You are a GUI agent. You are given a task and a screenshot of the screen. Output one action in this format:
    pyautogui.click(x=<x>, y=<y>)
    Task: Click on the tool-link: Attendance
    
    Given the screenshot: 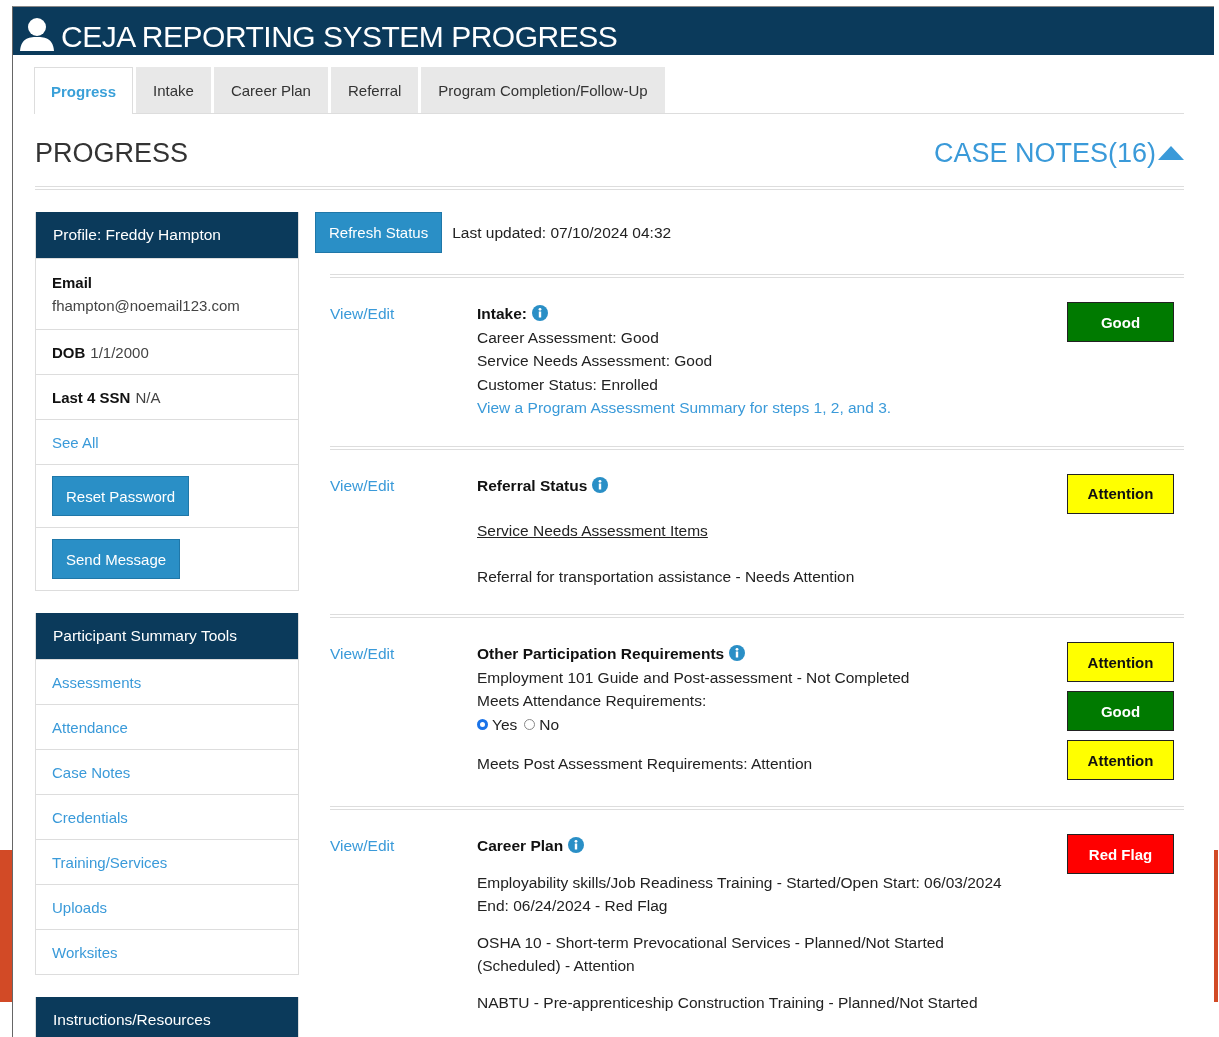 What is the action you would take?
    pyautogui.click(x=90, y=727)
    